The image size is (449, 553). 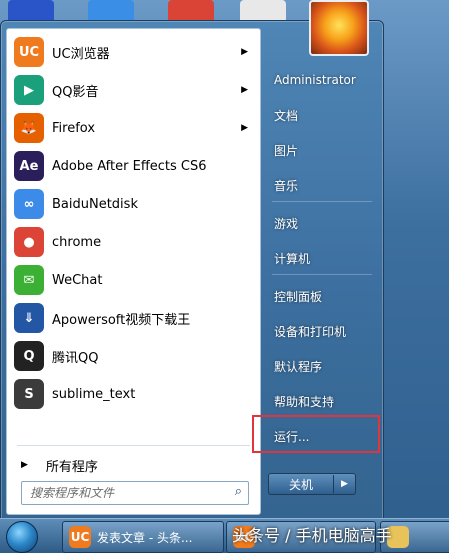 What do you see at coordinates (325, 150) in the screenshot?
I see `right-item-pictures: 图片` at bounding box center [325, 150].